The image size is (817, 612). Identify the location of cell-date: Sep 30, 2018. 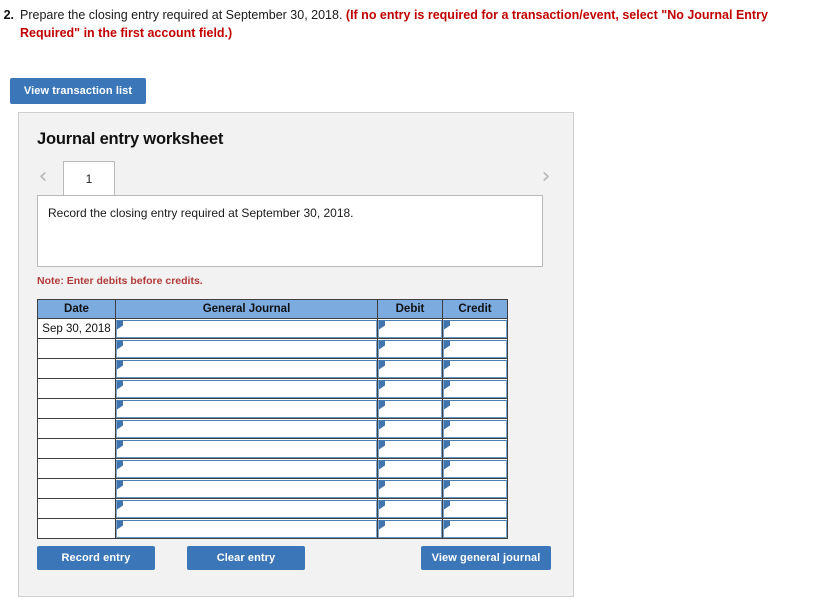
(76, 328).